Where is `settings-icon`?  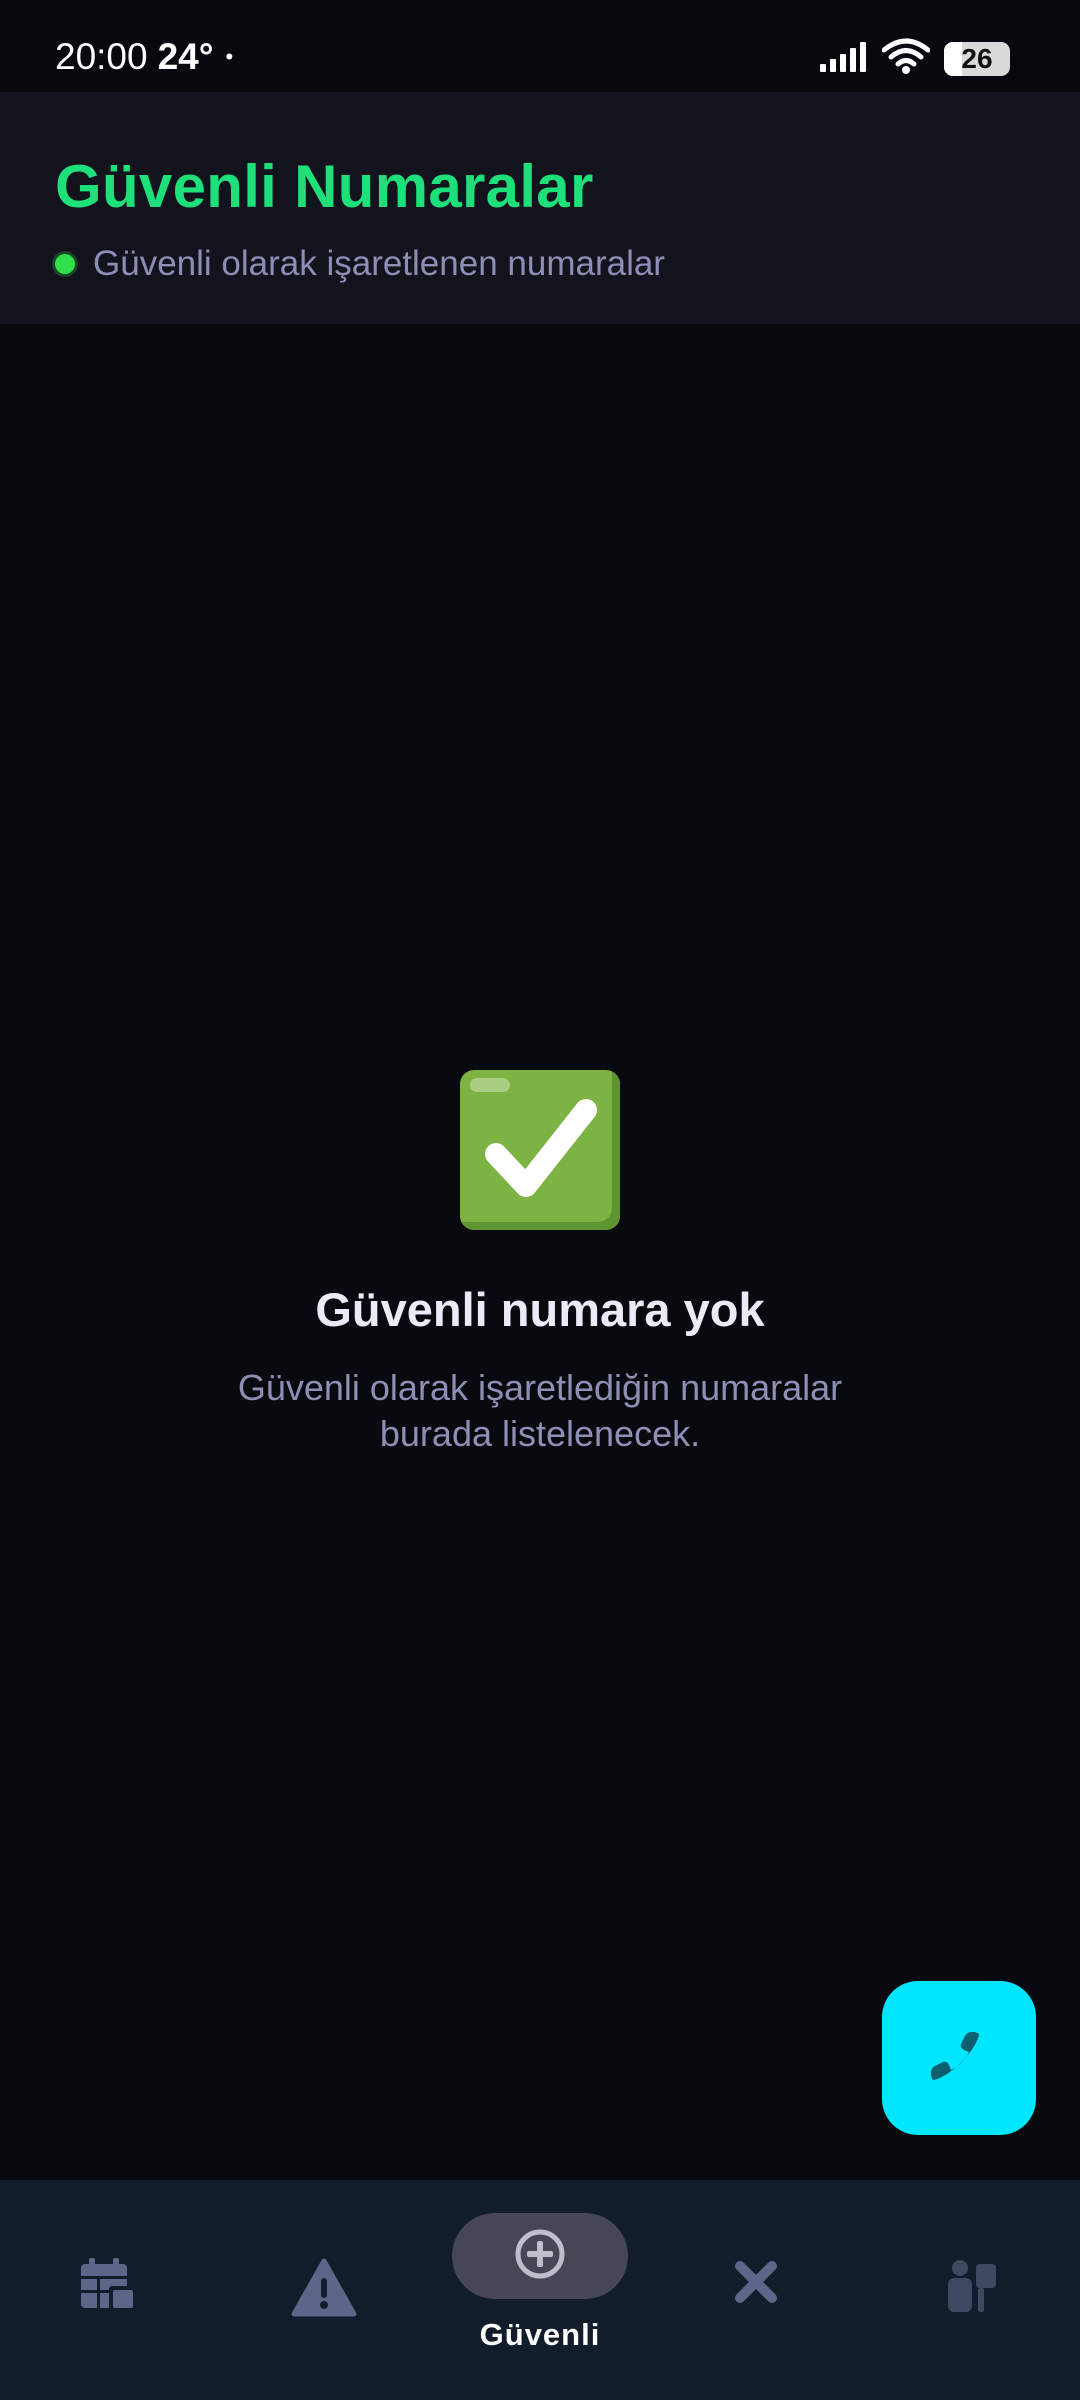 settings-icon is located at coordinates (972, 2288).